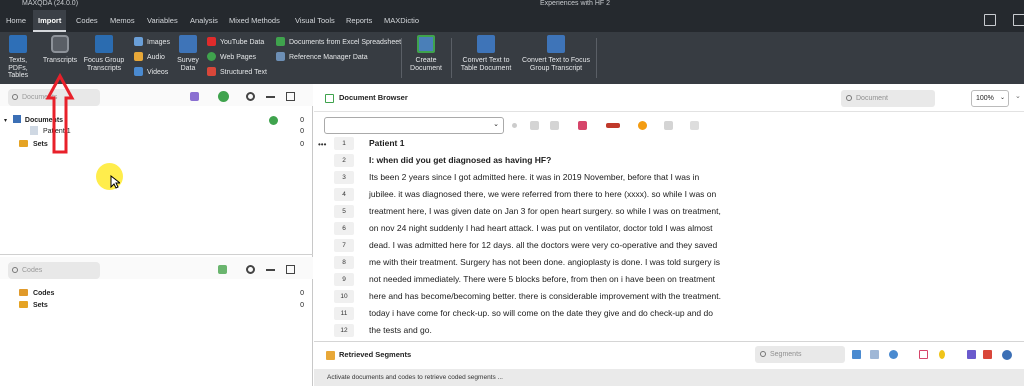  Describe the element at coordinates (115, 182) in the screenshot. I see `mouse-cursor-icon` at that location.